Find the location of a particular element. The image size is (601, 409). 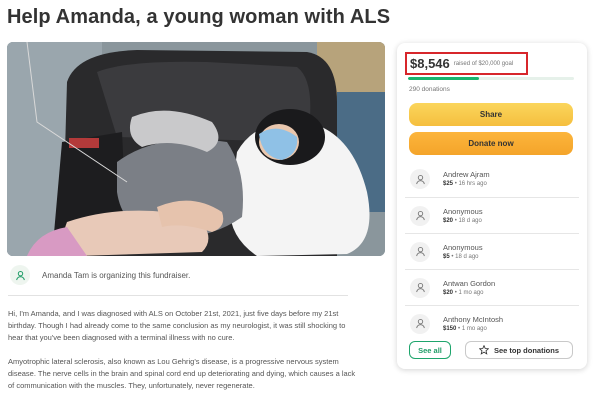

donor-amount: $25 is located at coordinates (448, 184).